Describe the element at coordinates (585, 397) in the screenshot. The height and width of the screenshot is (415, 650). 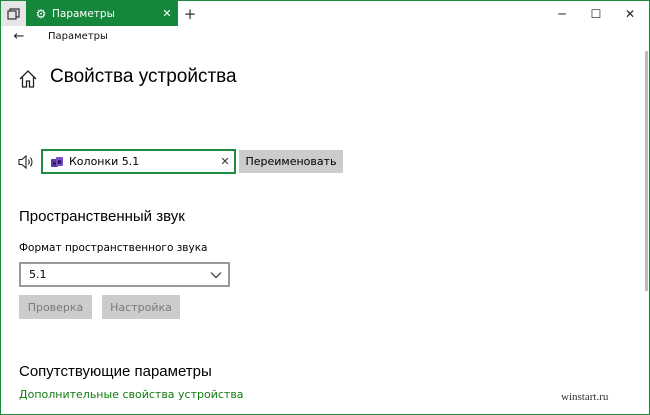
I see `watermark: winstart.ru` at that location.